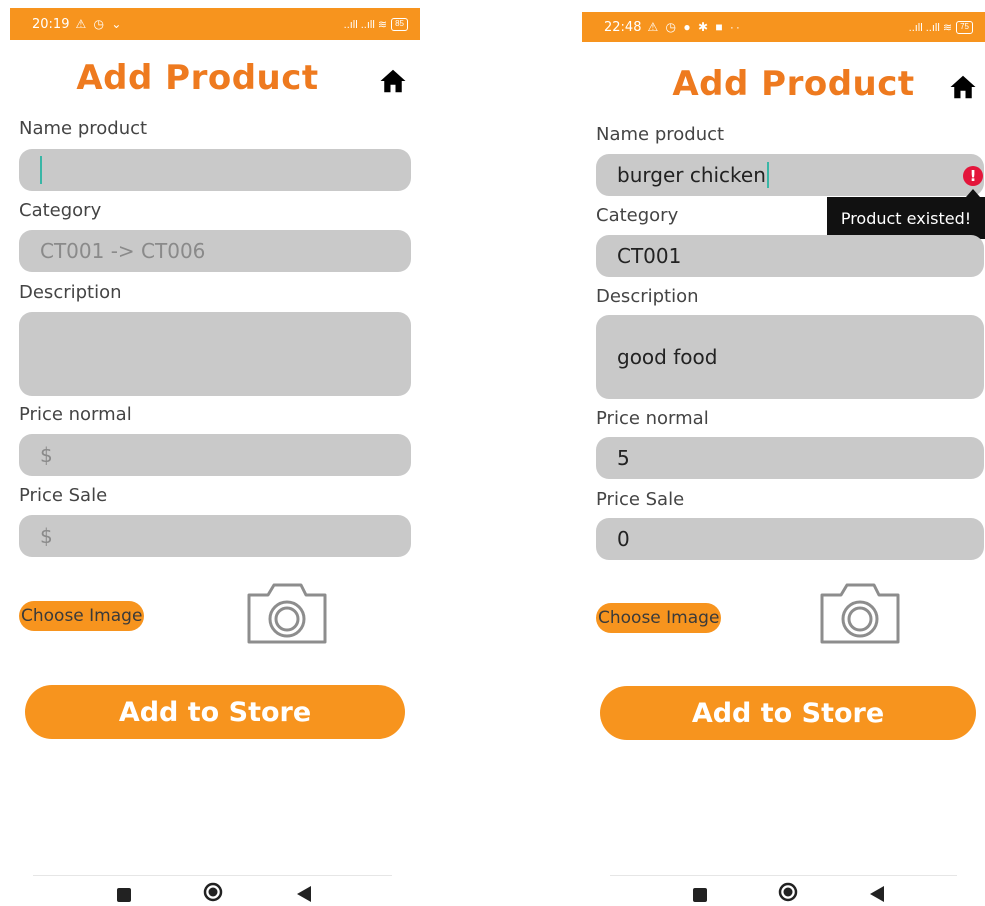  Describe the element at coordinates (99, 24) in the screenshot. I see `status-notification-icons: ⚠ ◷ ⌄` at that location.